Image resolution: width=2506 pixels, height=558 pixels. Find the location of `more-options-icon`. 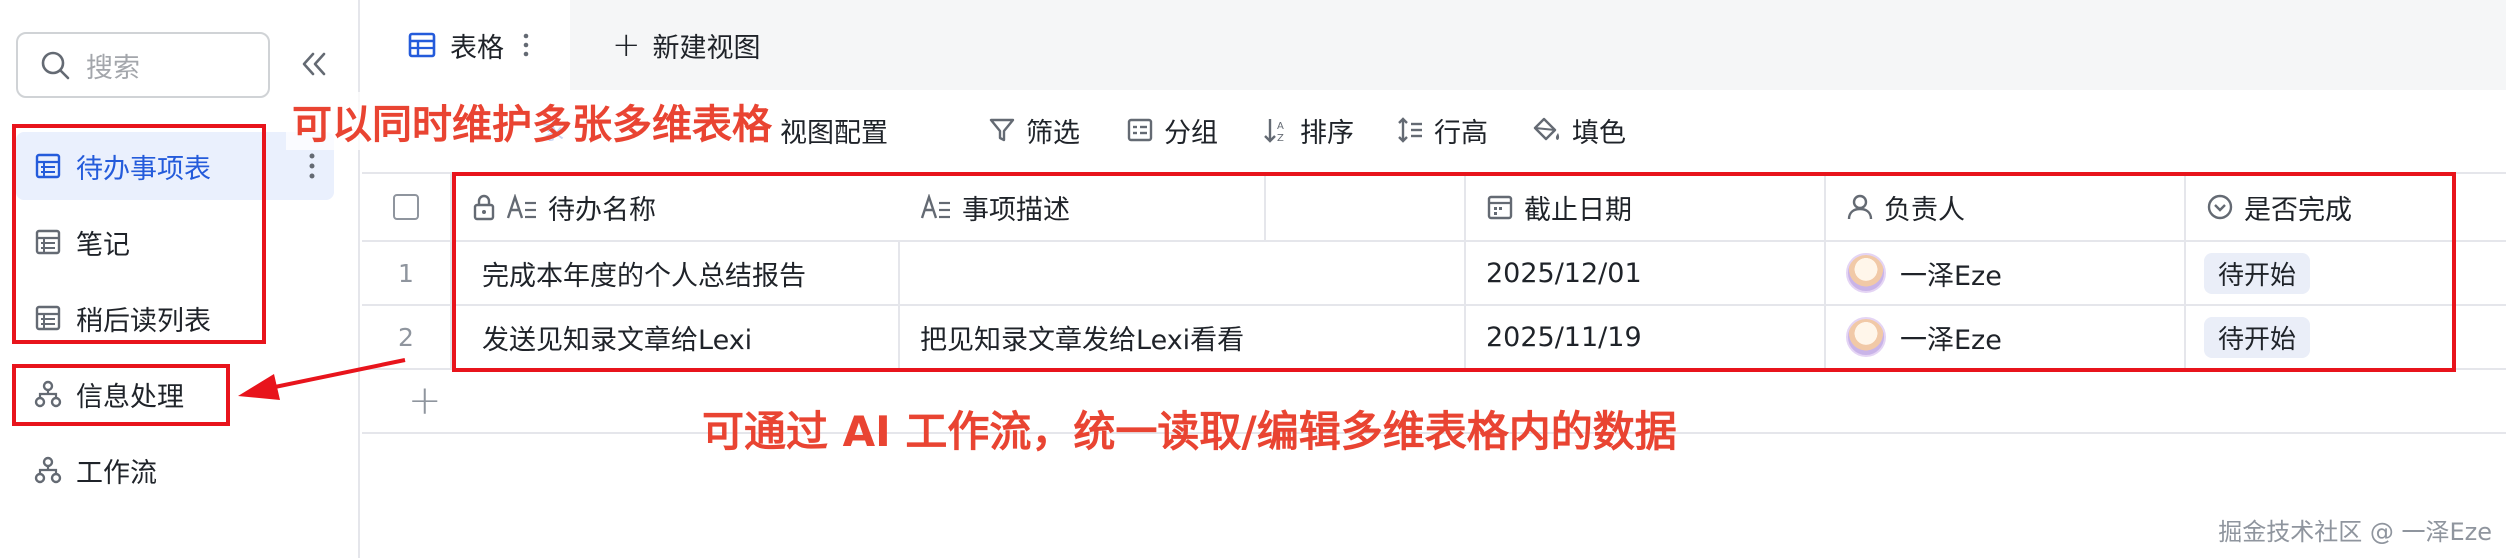

more-options-icon is located at coordinates (312, 169).